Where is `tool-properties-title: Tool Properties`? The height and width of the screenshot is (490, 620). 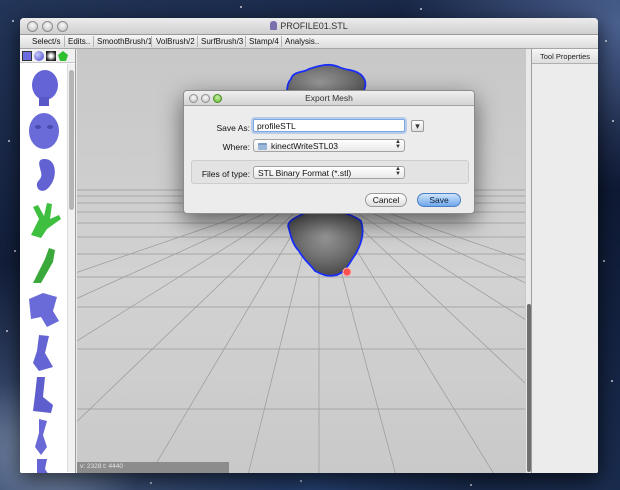 tool-properties-title: Tool Properties is located at coordinates (565, 56).